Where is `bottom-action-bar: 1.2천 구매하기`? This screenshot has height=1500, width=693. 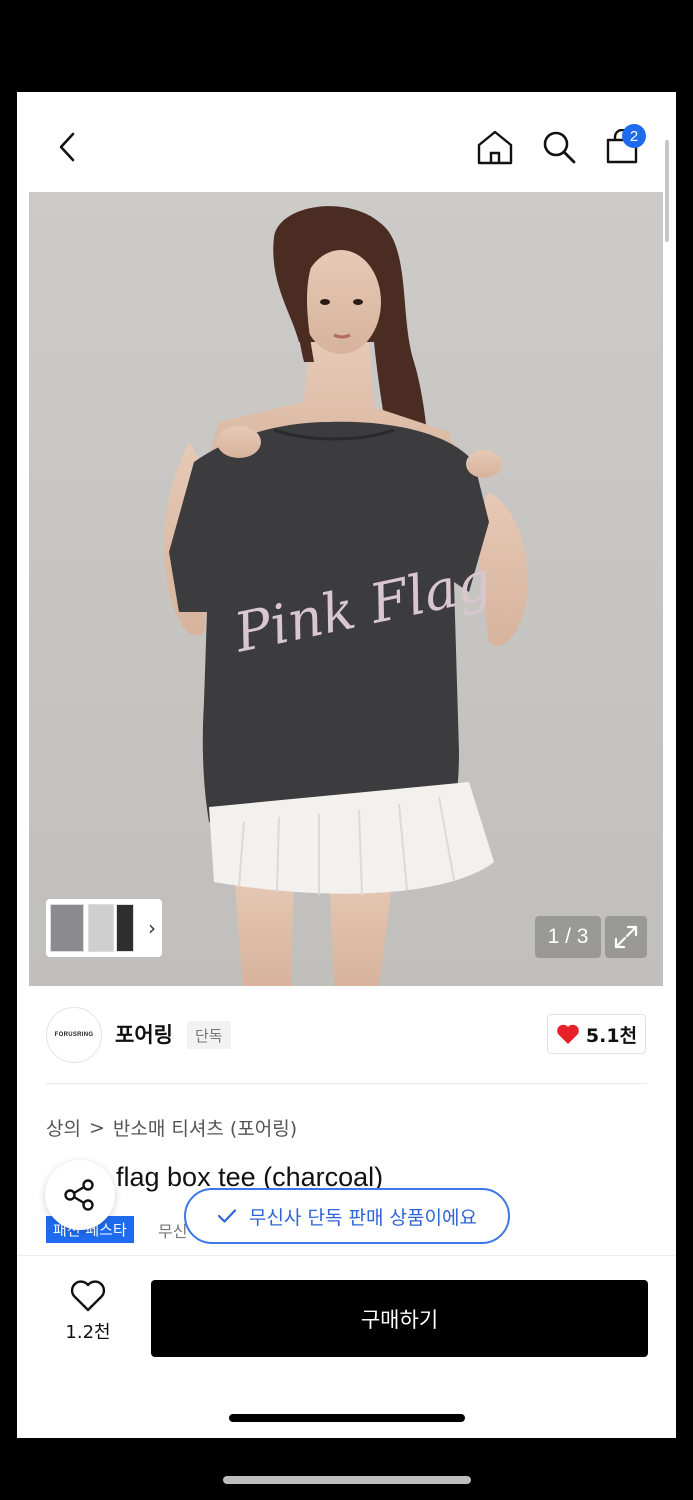 bottom-action-bar: 1.2천 구매하기 is located at coordinates (346, 1346).